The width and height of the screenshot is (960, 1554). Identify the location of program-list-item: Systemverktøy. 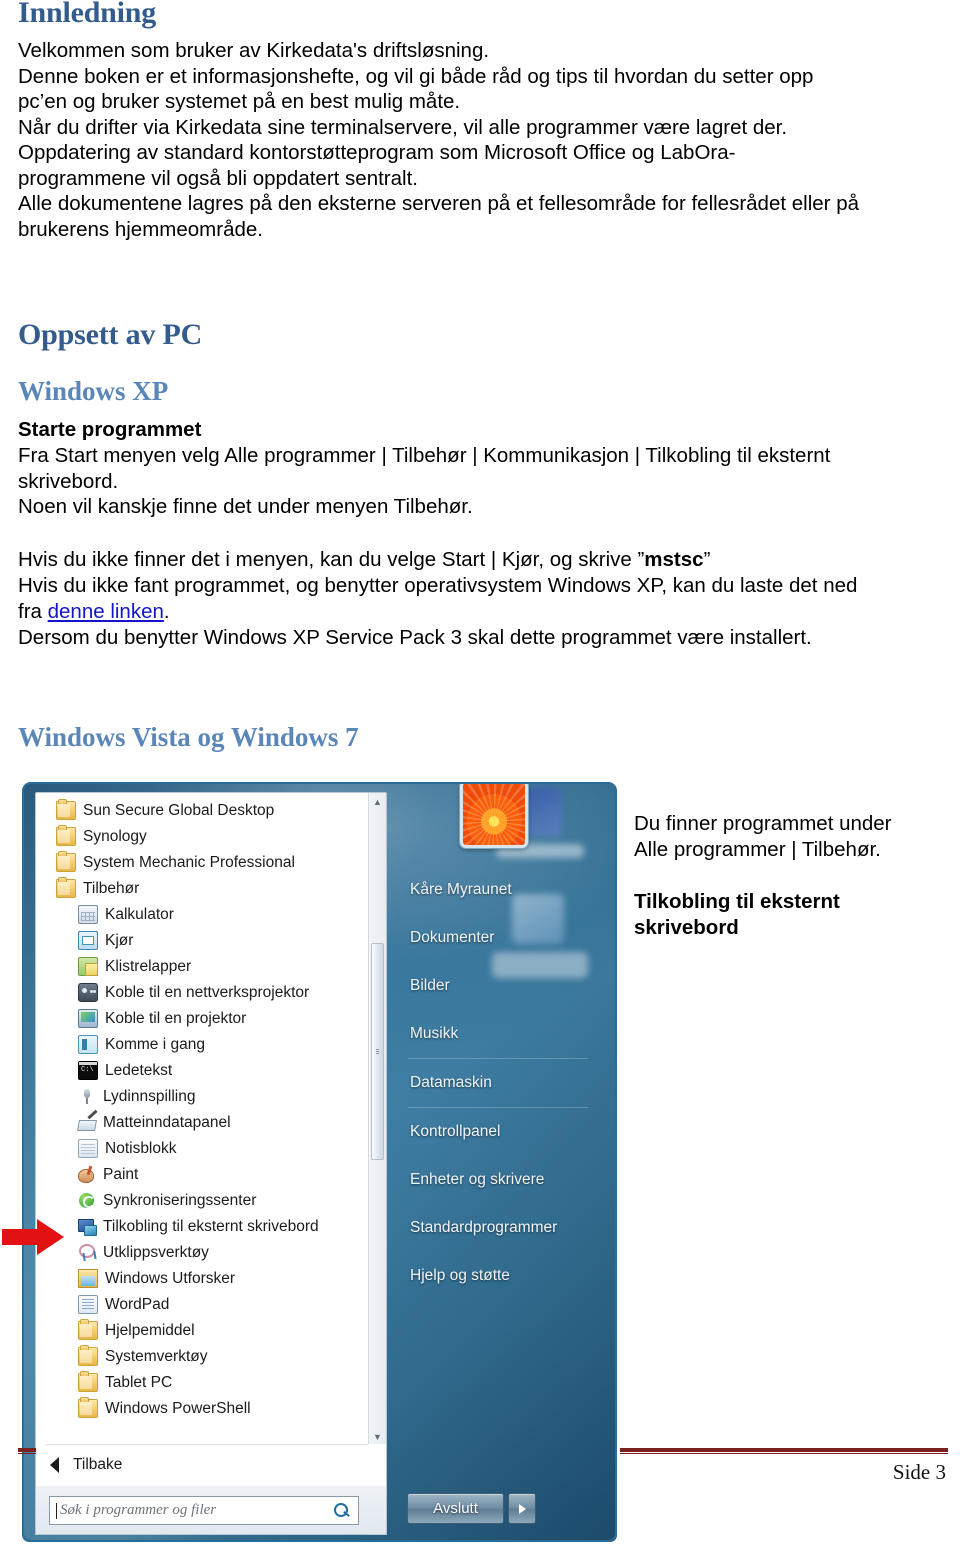
(202, 1356).